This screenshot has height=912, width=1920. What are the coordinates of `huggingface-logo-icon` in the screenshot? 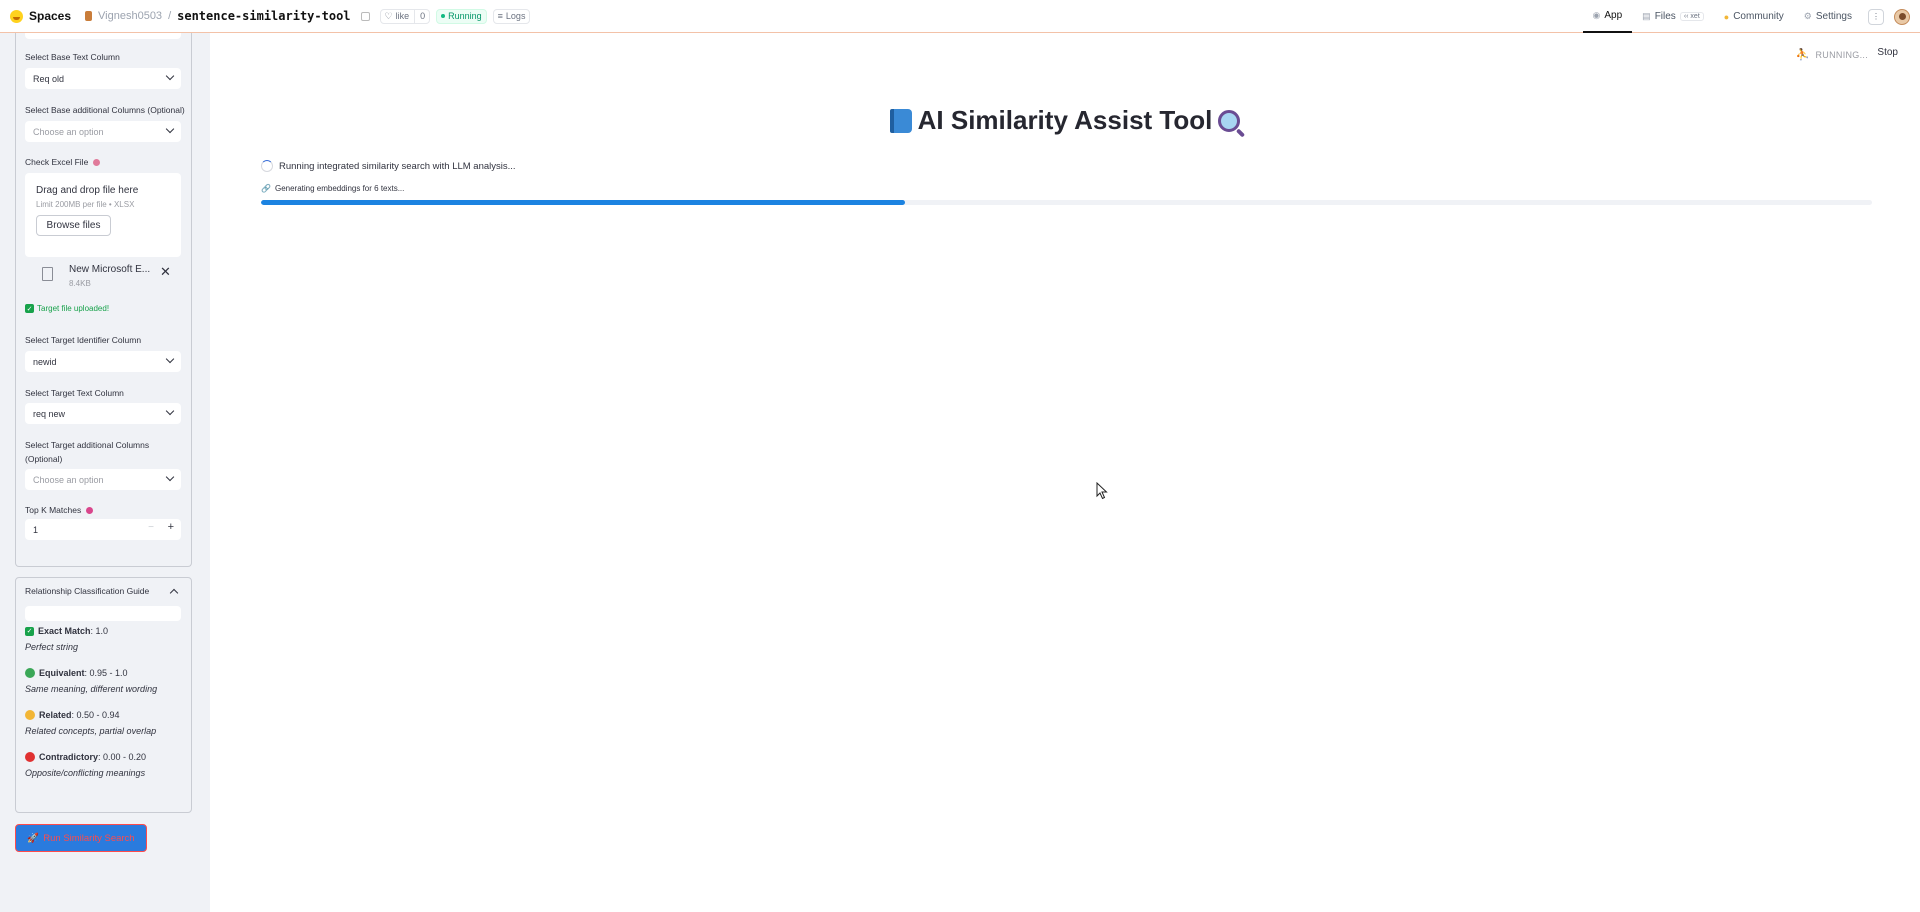 It's located at (16, 16).